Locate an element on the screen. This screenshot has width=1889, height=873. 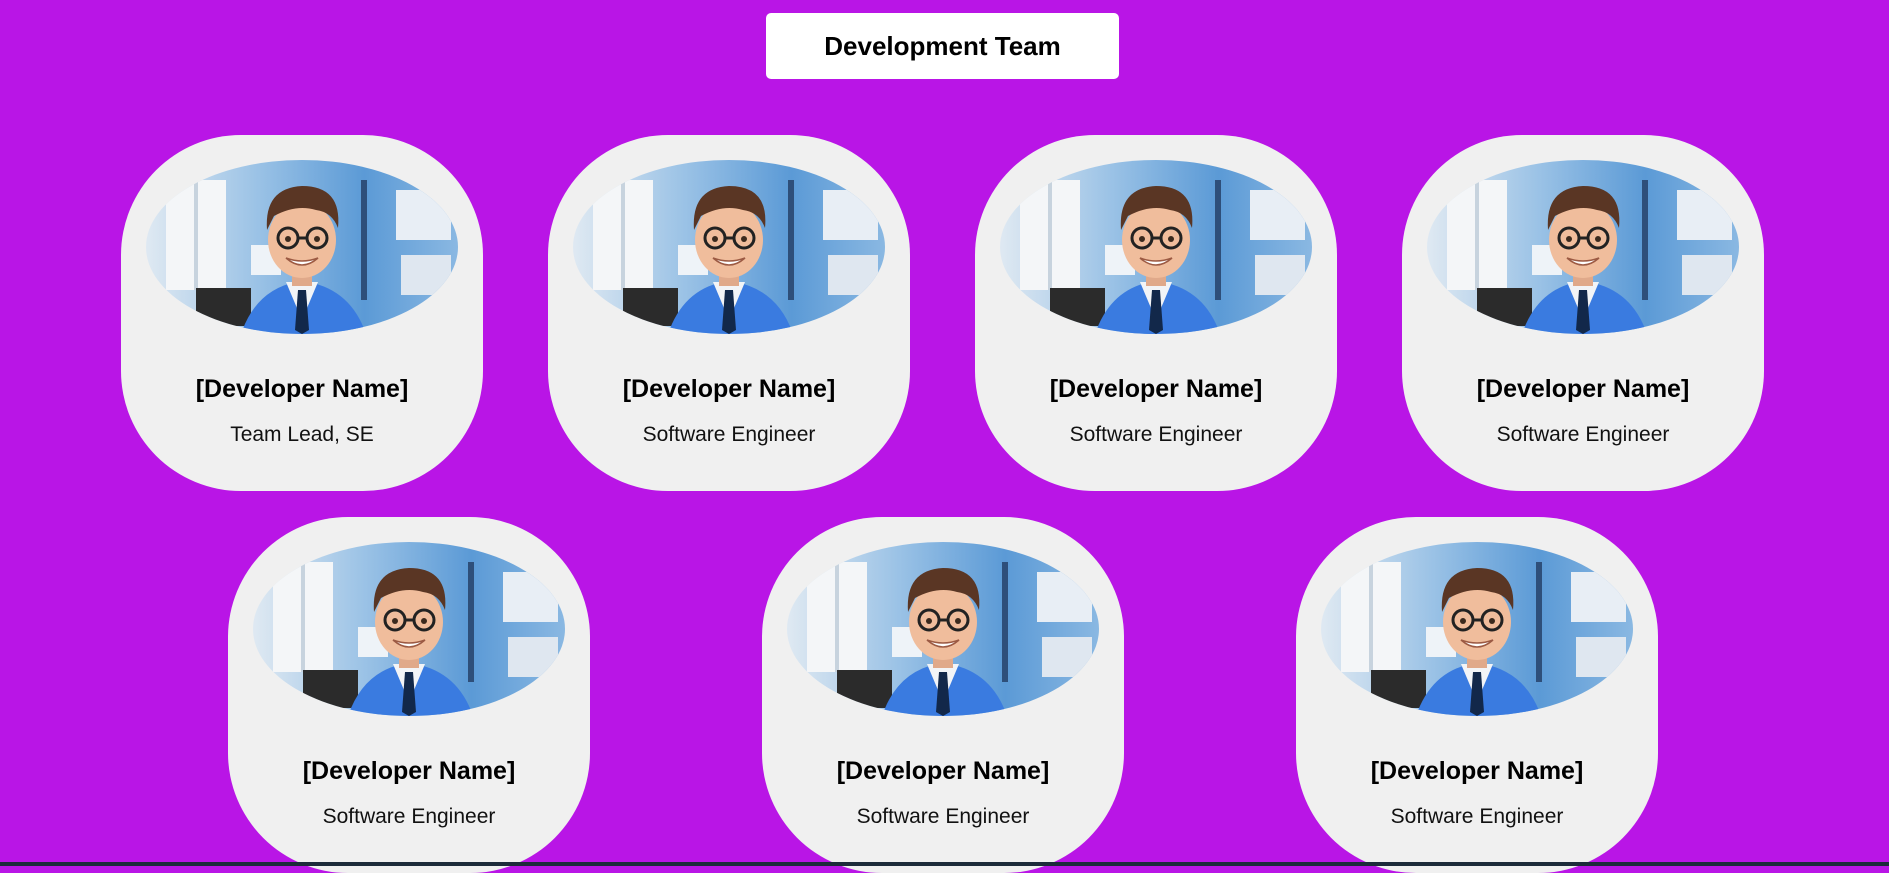
developer-role: Team Lead, SE is located at coordinates (302, 434).